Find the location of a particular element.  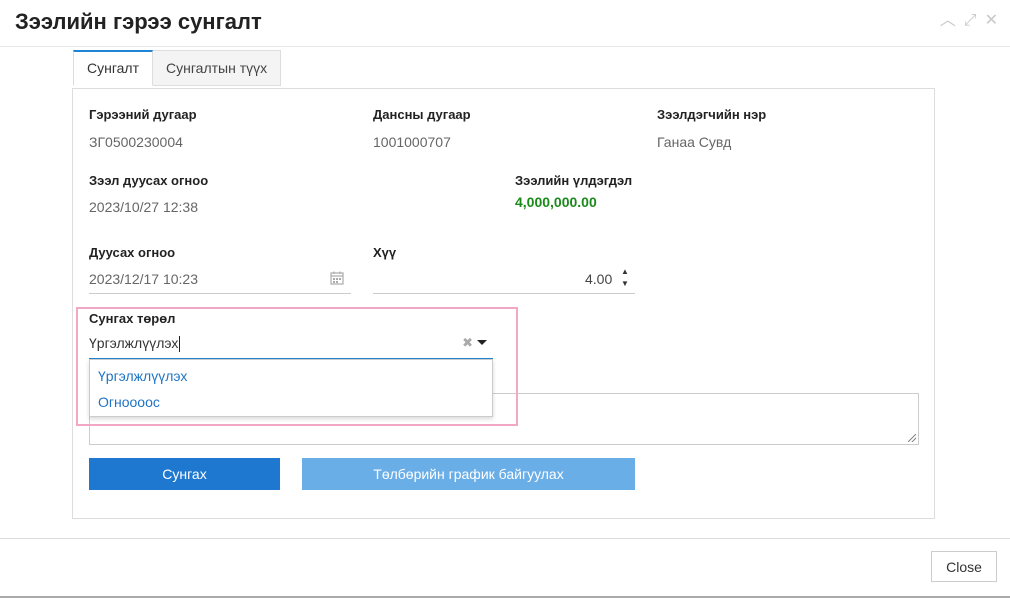

contract-no-label: Гэрээний дугаар is located at coordinates (143, 114).